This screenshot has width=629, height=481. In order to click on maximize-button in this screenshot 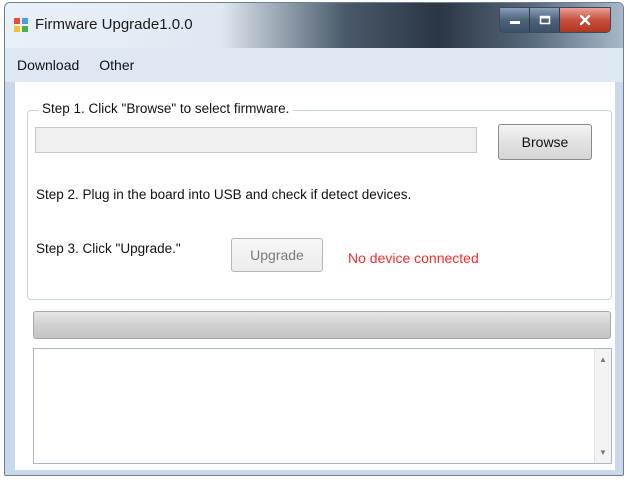, I will do `click(545, 20)`.